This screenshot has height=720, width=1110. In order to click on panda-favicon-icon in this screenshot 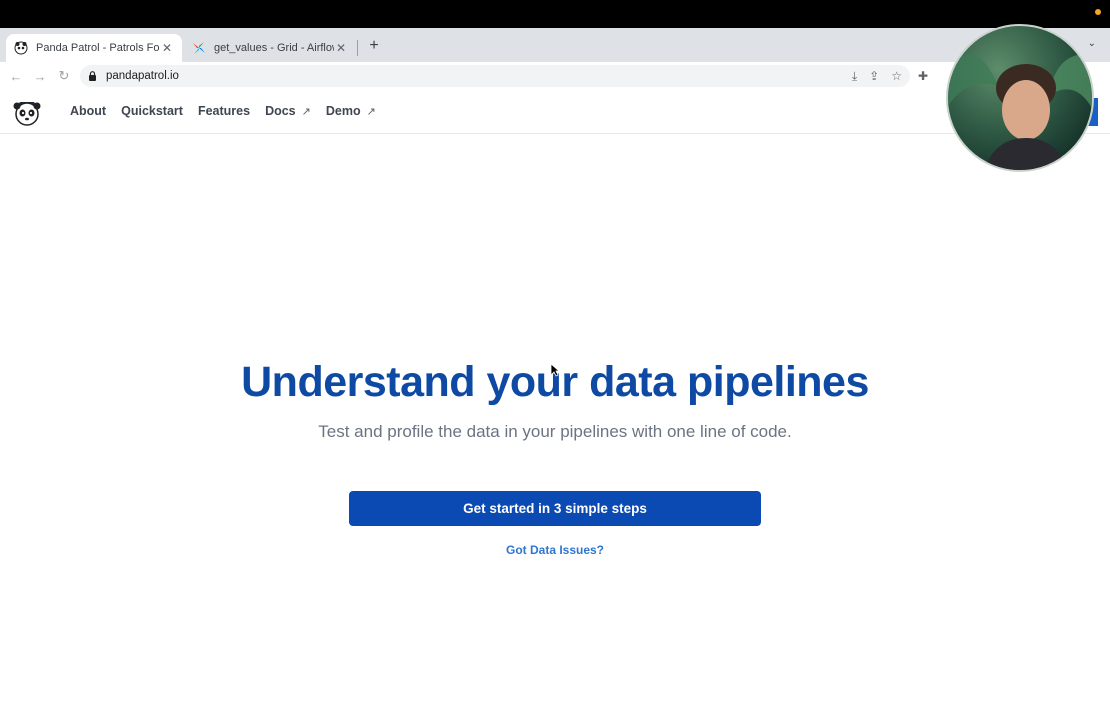, I will do `click(21, 48)`.